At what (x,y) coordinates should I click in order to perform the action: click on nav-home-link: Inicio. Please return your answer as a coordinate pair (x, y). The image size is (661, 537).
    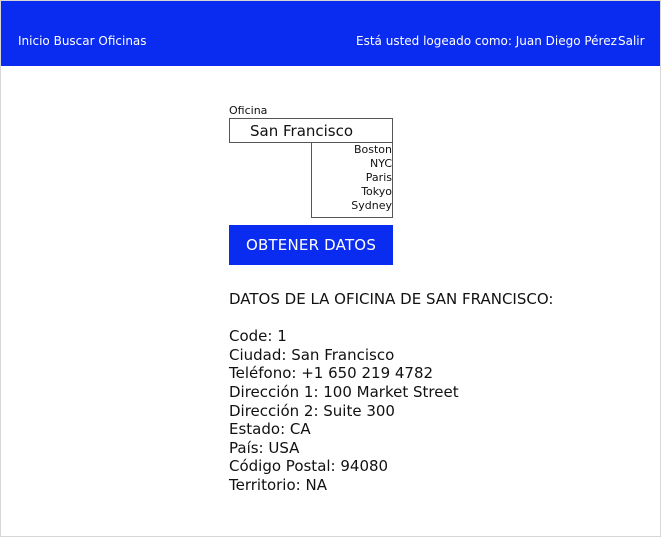
    Looking at the image, I should click on (34, 41).